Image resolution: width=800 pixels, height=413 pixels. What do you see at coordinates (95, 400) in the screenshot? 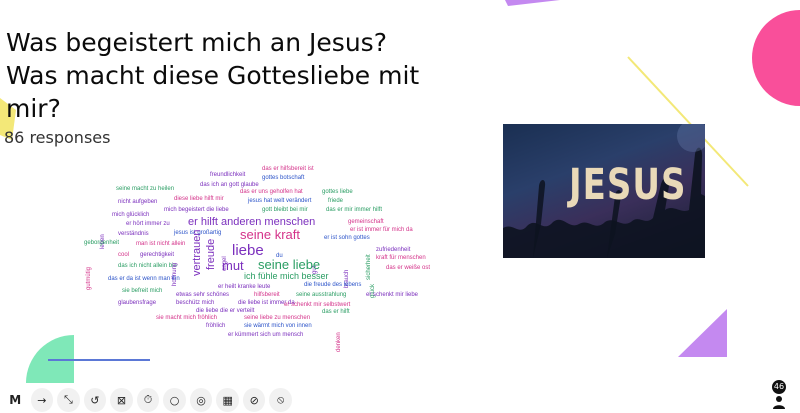
I see `reset-icon: ↺` at bounding box center [95, 400].